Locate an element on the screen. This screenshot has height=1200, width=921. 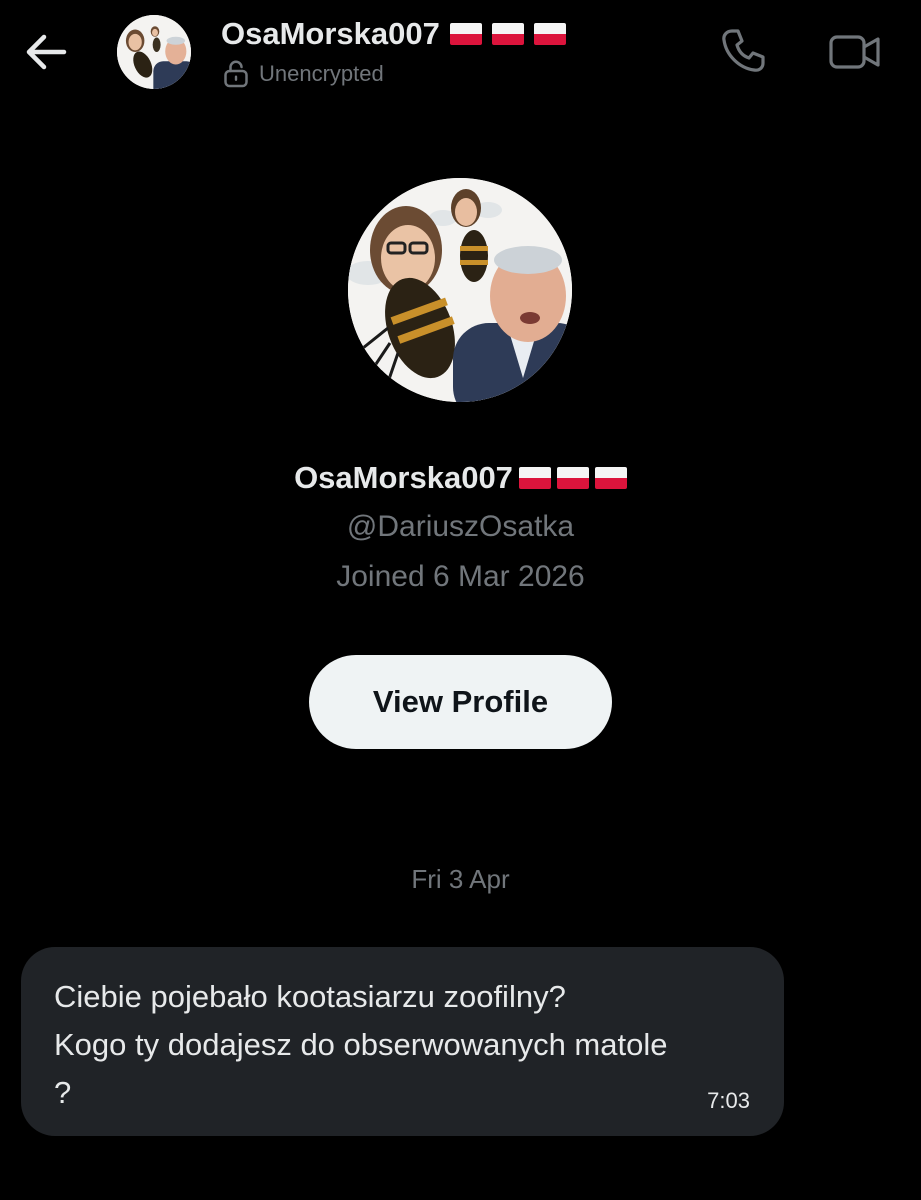
profile-avatar is located at coordinates (460, 290).